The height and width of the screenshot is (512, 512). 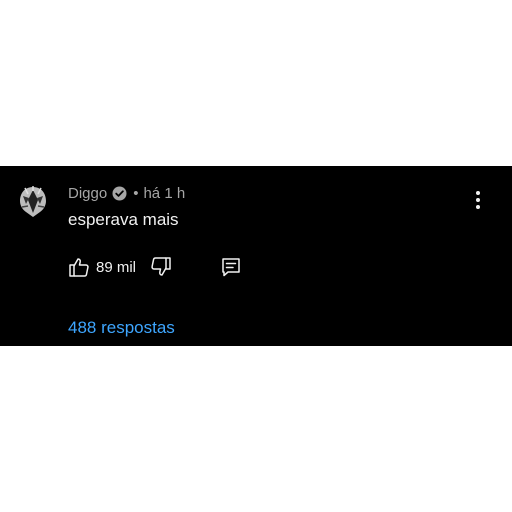 What do you see at coordinates (478, 200) in the screenshot?
I see `more-vertical-icon` at bounding box center [478, 200].